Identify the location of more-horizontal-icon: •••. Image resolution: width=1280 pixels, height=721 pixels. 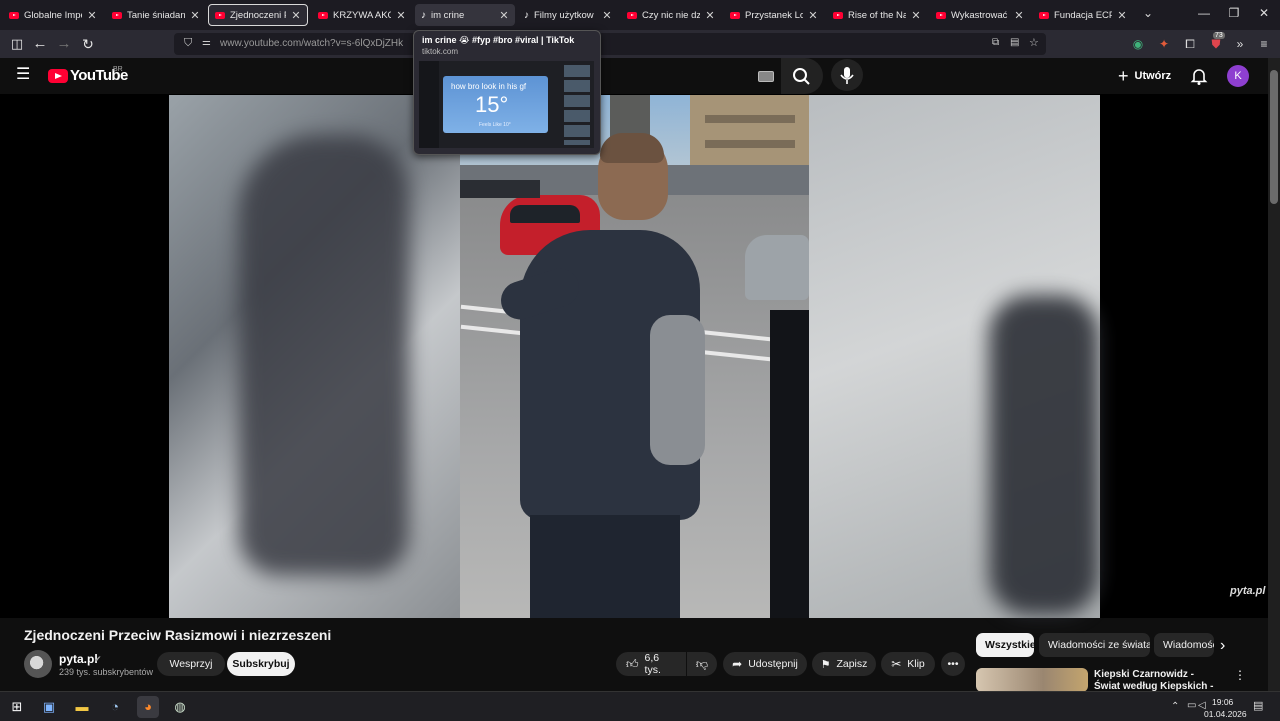
(953, 664).